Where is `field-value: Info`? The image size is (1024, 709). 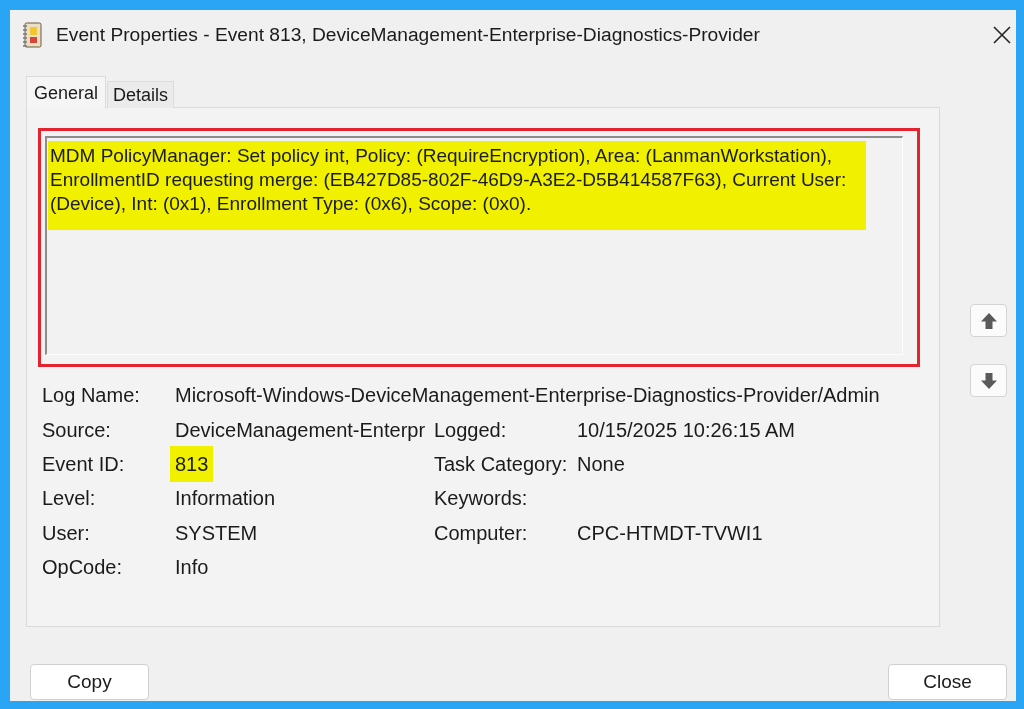 field-value: Info is located at coordinates (192, 568).